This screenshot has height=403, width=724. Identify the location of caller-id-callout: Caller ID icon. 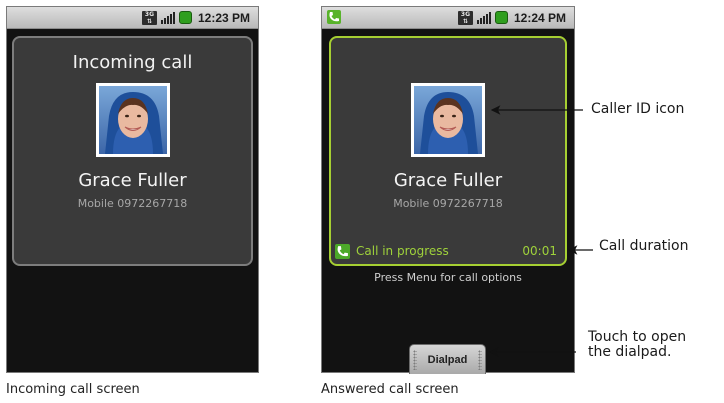
(638, 109).